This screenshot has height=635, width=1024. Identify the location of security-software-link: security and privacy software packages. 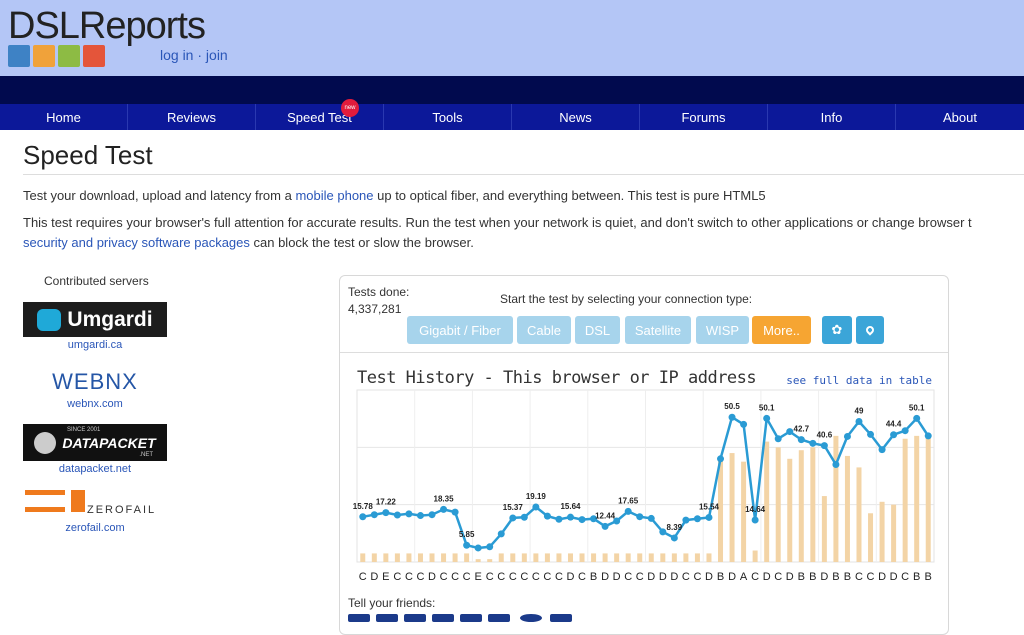
(136, 242).